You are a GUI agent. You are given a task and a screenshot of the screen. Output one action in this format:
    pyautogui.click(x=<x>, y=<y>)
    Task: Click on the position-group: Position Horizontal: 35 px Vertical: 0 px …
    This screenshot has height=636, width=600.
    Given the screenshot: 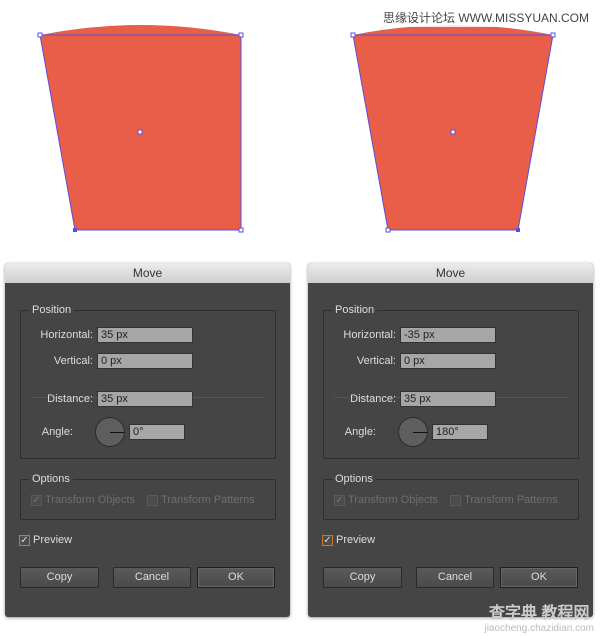 What is the action you would take?
    pyautogui.click(x=148, y=381)
    